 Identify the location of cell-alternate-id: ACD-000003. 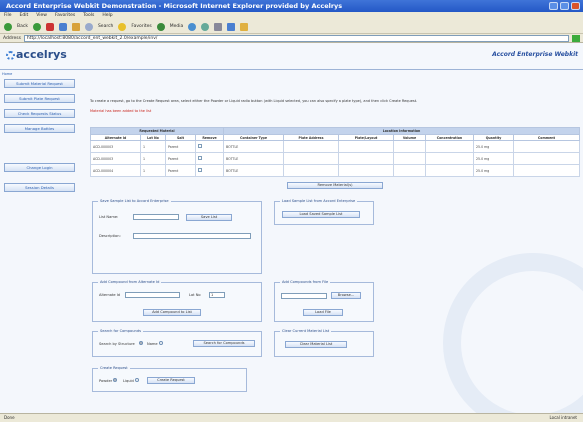
(115, 158).